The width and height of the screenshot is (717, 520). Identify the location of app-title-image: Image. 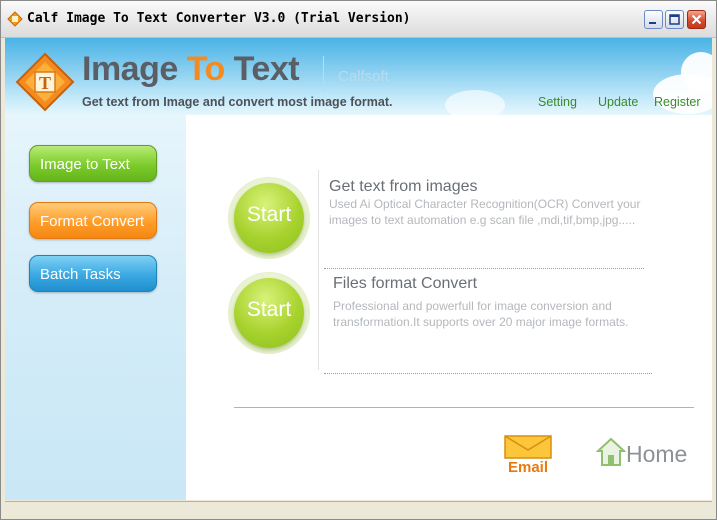
(134, 69).